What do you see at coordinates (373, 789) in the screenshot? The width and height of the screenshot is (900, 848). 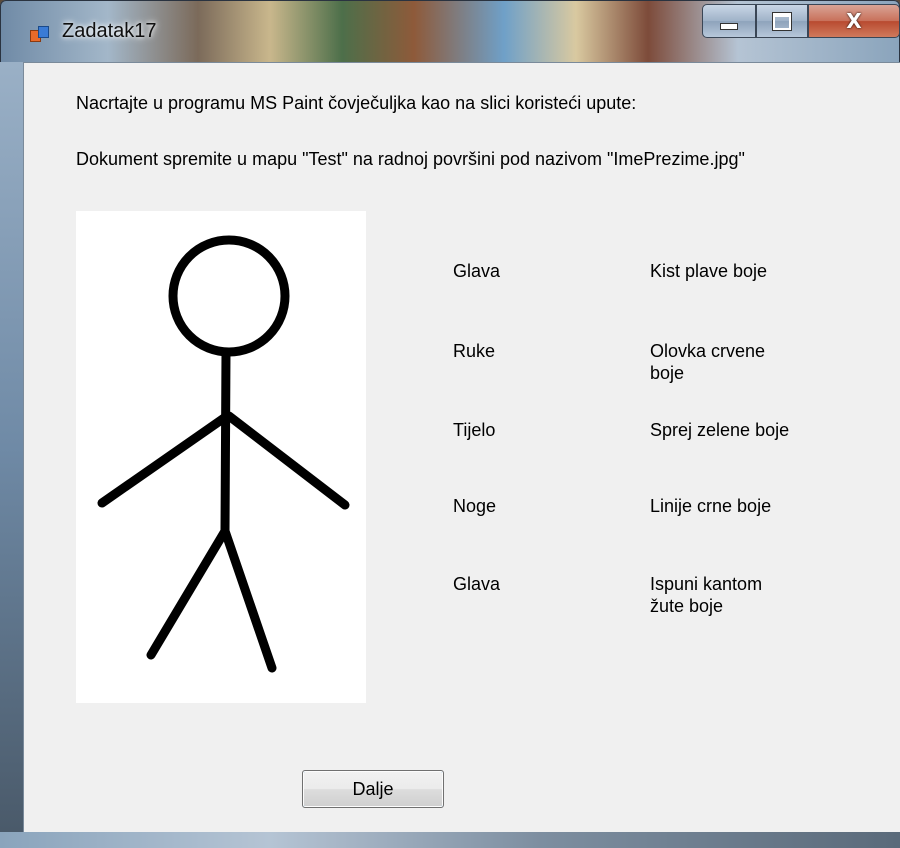 I see `next-button: Dalje` at bounding box center [373, 789].